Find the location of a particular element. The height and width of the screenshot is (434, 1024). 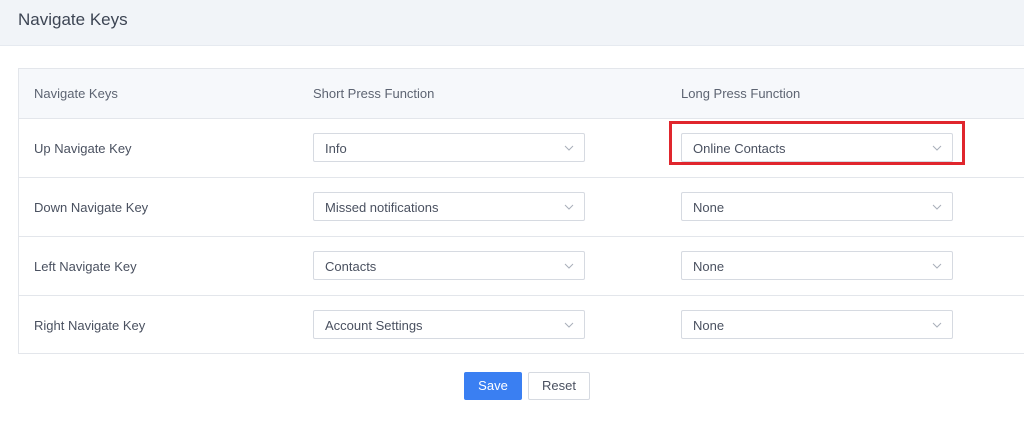

page-title: Navigate Keys is located at coordinates (73, 19).